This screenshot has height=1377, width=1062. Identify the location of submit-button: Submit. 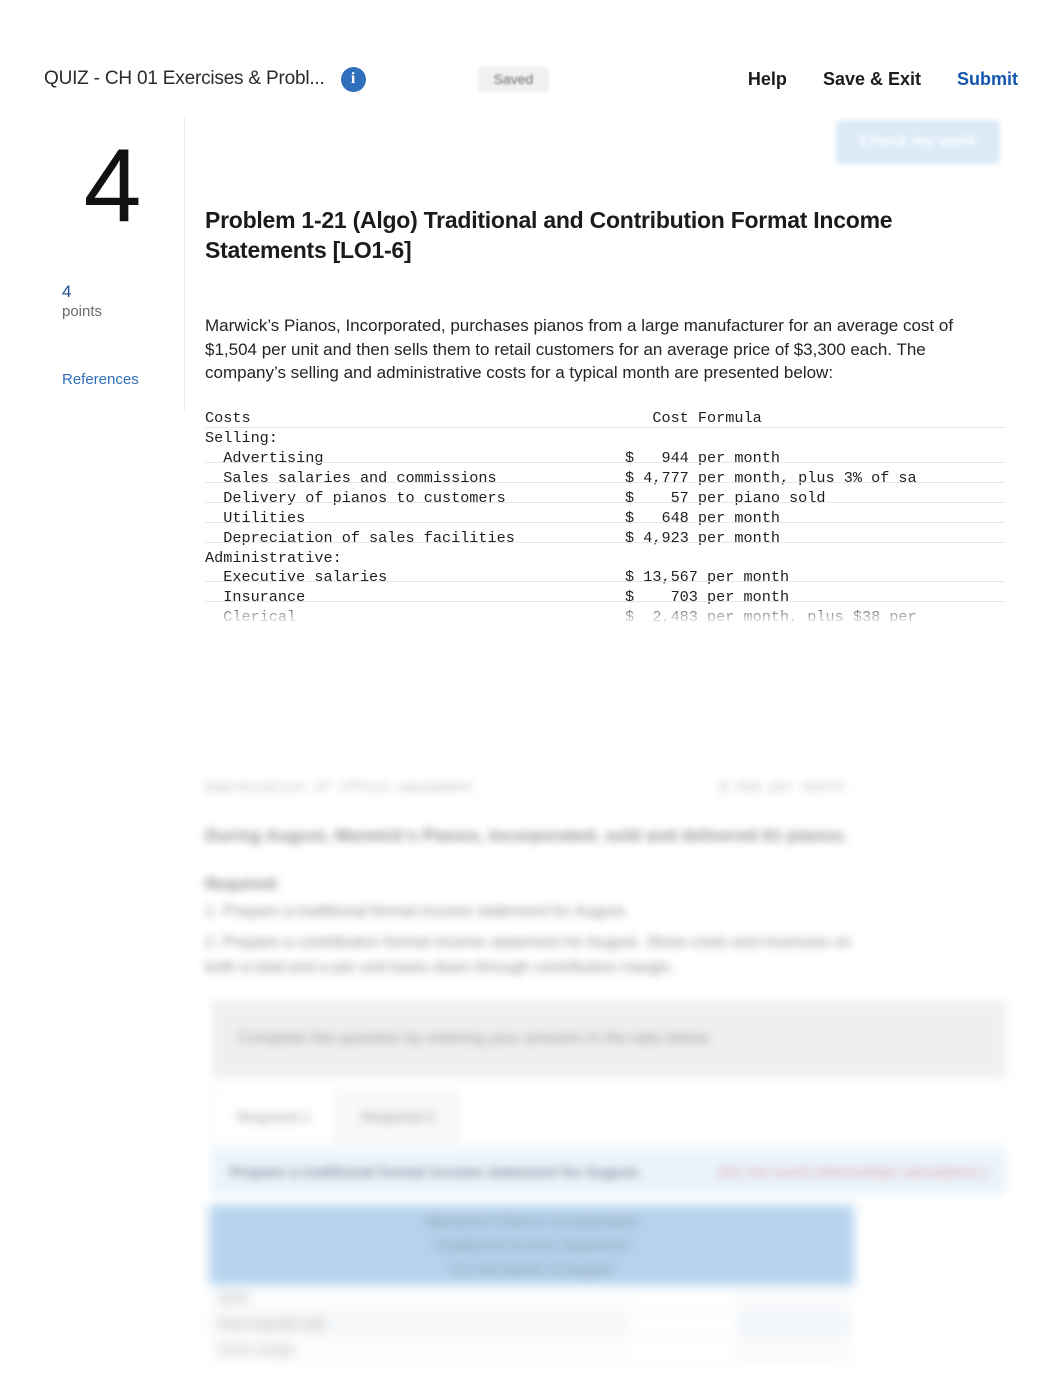
(987, 79).